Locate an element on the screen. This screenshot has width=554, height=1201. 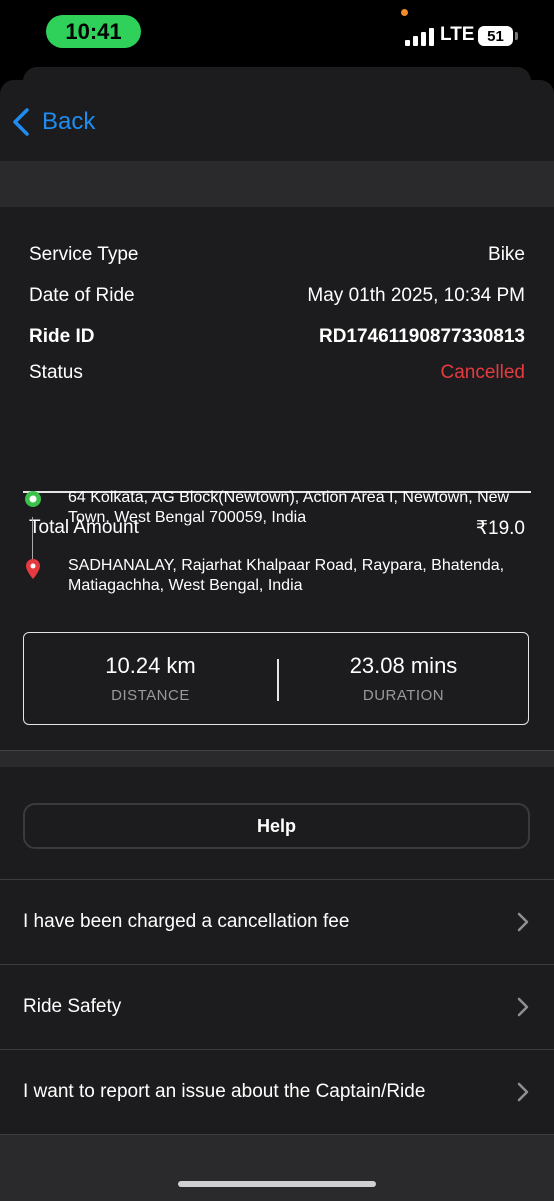
ride-id-row: Ride ID RD17461190877330813 is located at coordinates (277, 337).